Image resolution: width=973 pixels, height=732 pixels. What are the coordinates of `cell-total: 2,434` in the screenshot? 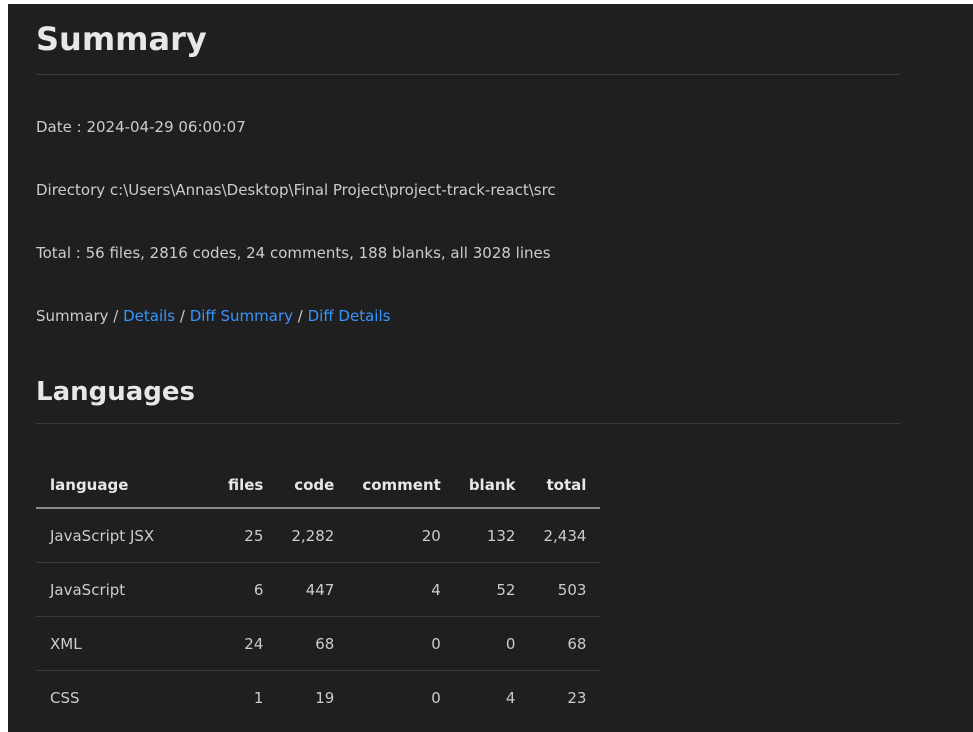 It's located at (565, 535).